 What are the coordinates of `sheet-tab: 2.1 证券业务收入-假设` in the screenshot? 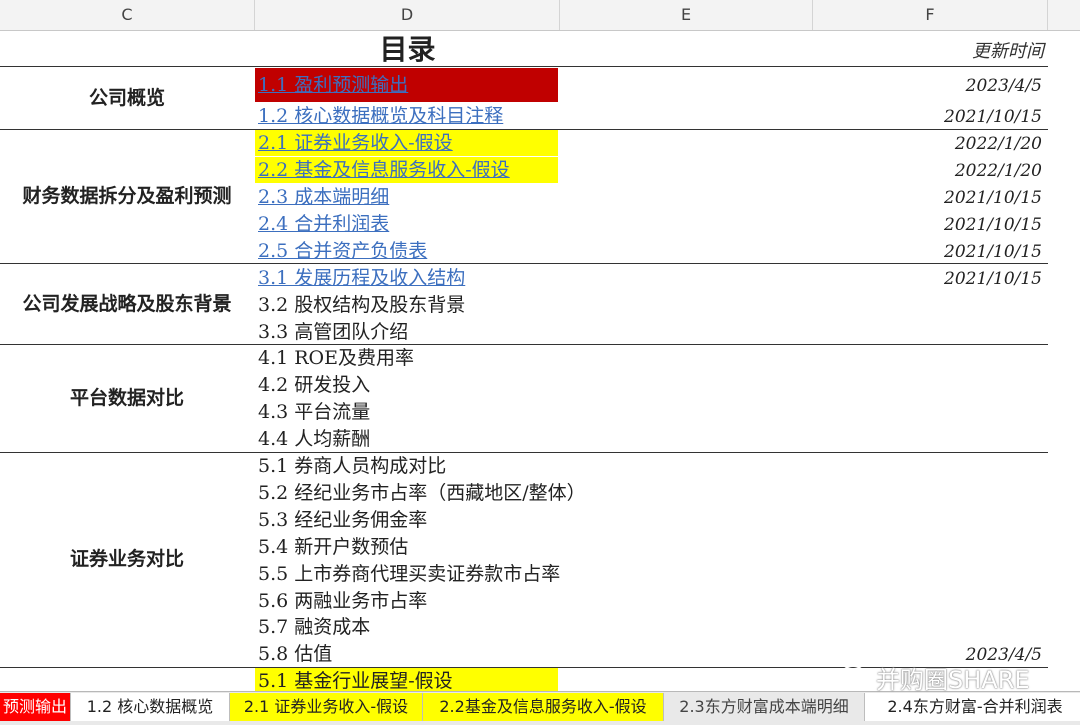 It's located at (326, 707).